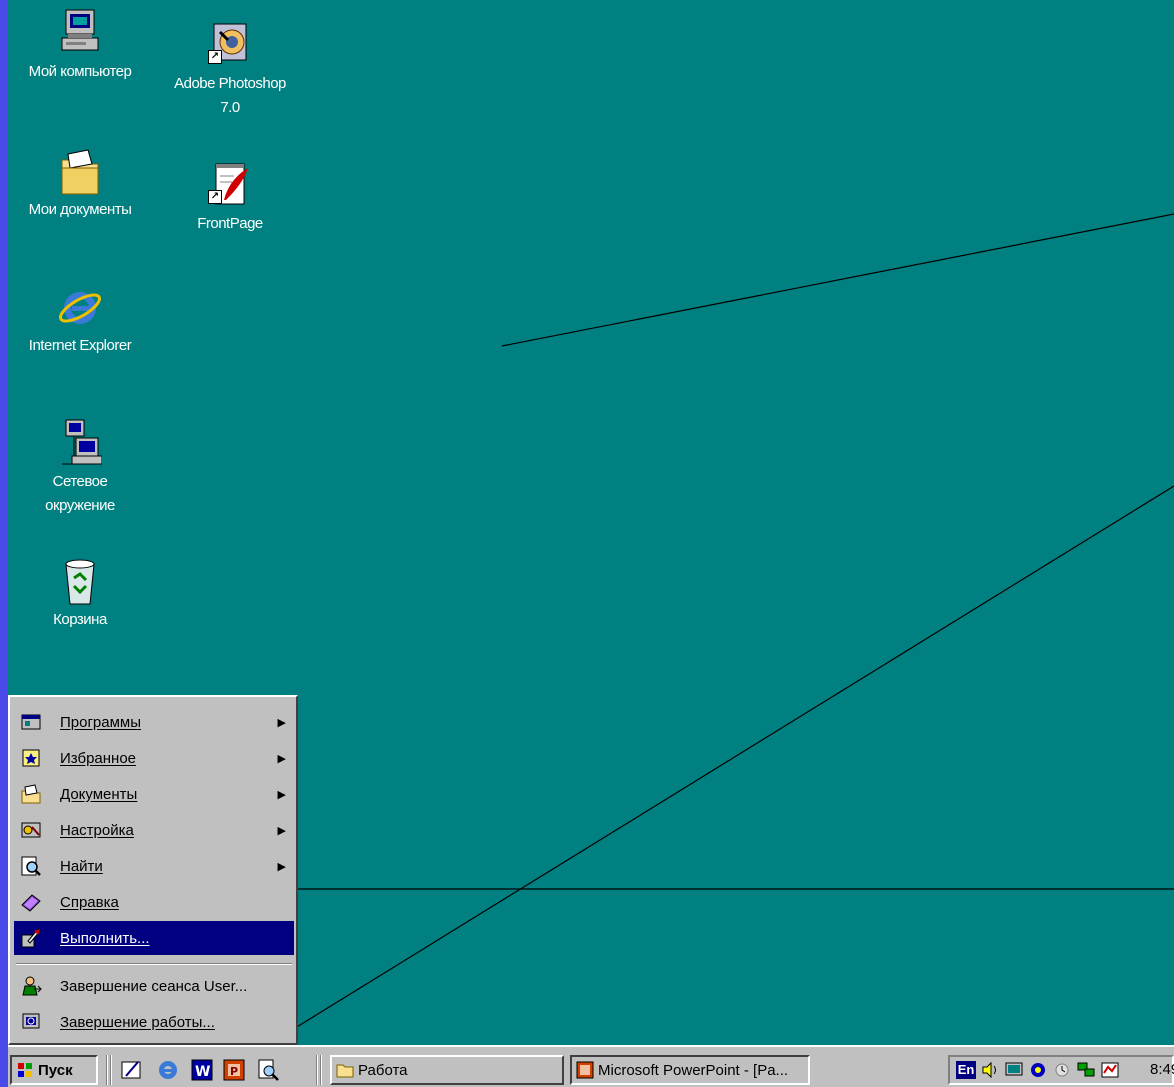 The height and width of the screenshot is (1087, 1174). Describe the element at coordinates (31, 722) in the screenshot. I see `programs-icon` at that location.